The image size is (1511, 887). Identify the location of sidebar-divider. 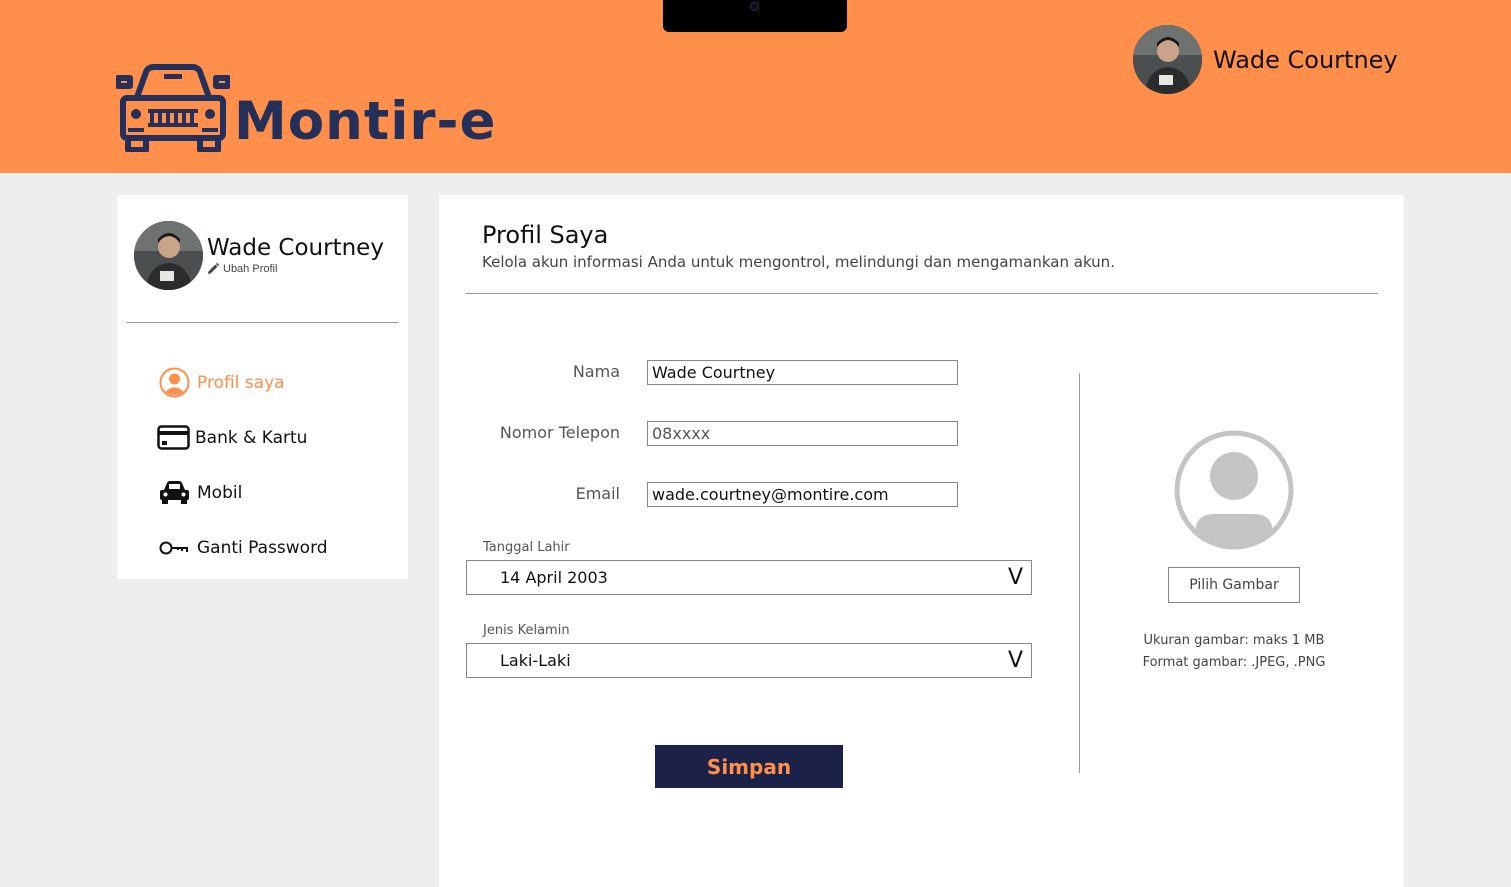
(262, 322).